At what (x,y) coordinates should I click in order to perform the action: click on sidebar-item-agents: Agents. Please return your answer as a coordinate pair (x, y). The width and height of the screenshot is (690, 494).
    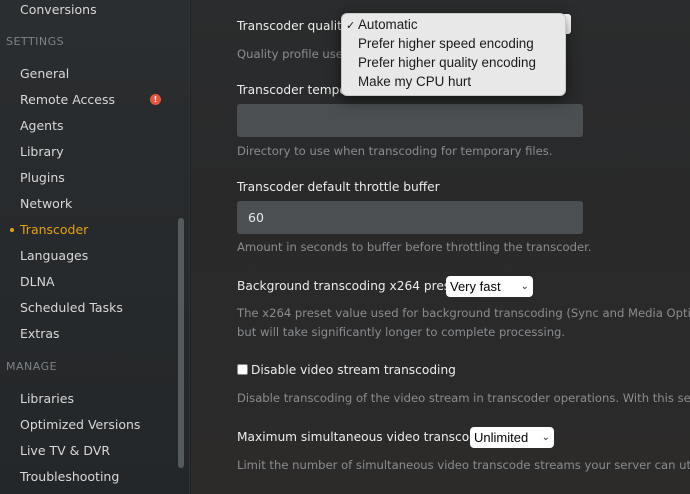
    Looking at the image, I should click on (42, 126).